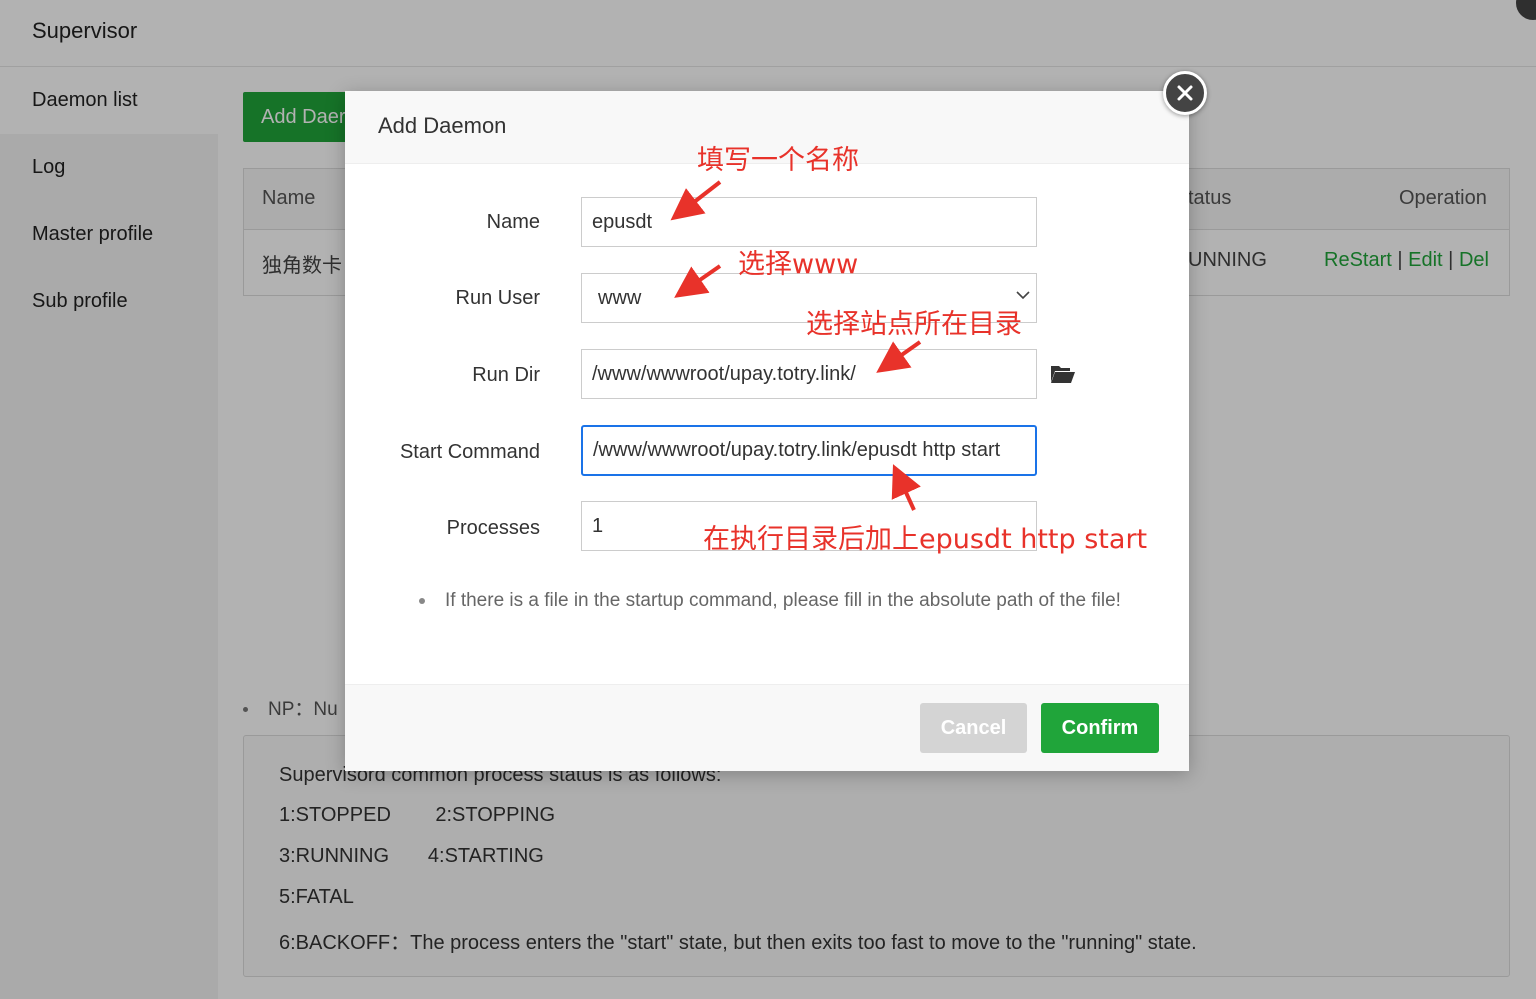 This screenshot has width=1536, height=999. I want to click on arrow-to-name, so click(696, 200).